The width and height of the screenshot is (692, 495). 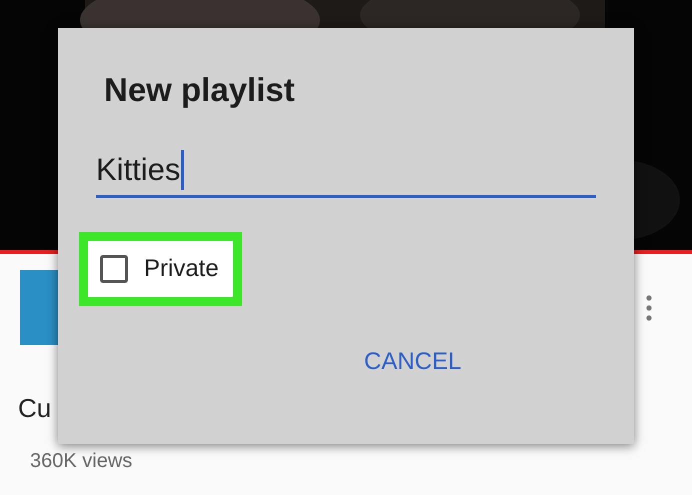 What do you see at coordinates (200, 90) in the screenshot?
I see `dialog-title: New playlist` at bounding box center [200, 90].